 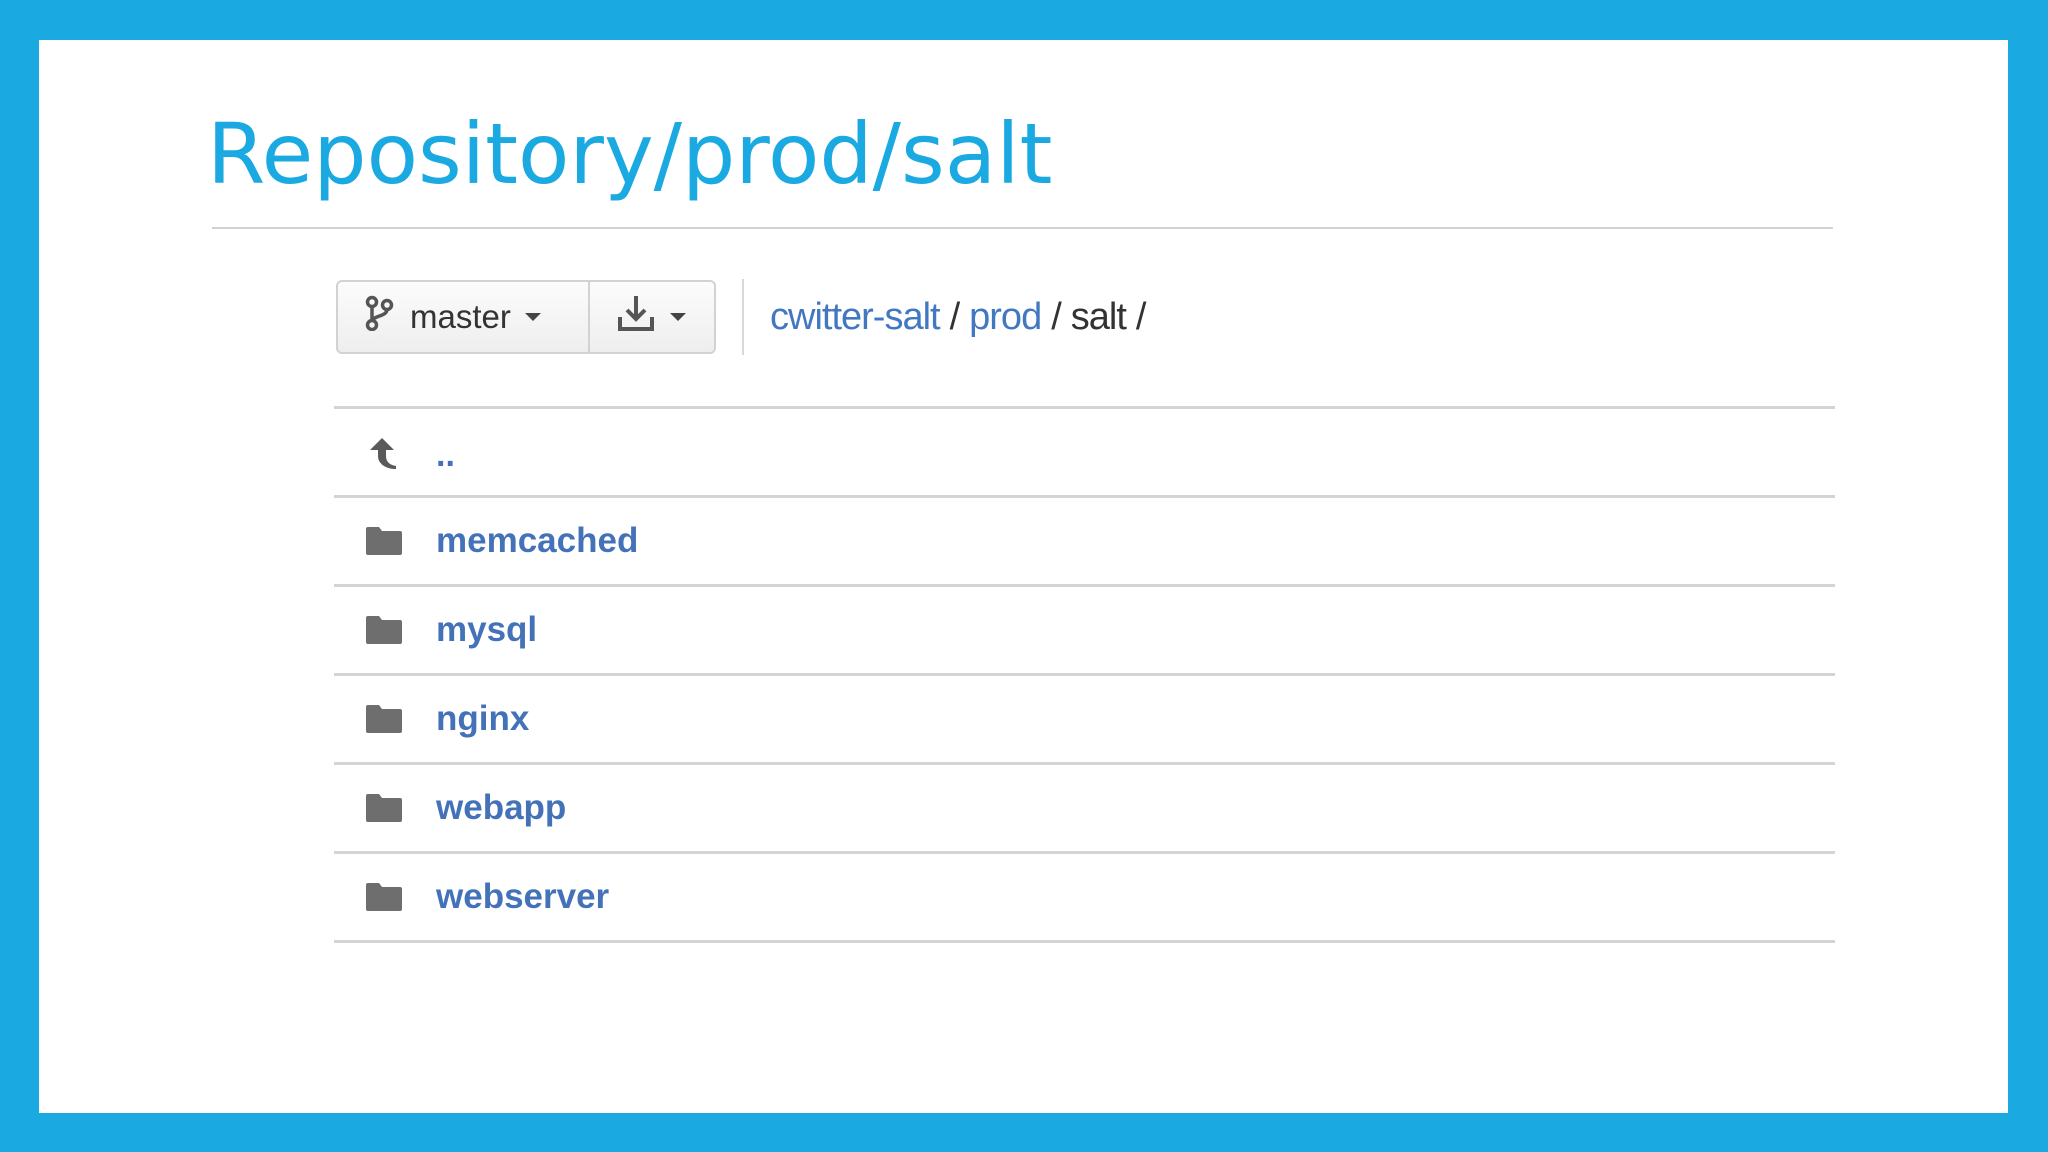 I want to click on folder-link: memcached, so click(x=537, y=541).